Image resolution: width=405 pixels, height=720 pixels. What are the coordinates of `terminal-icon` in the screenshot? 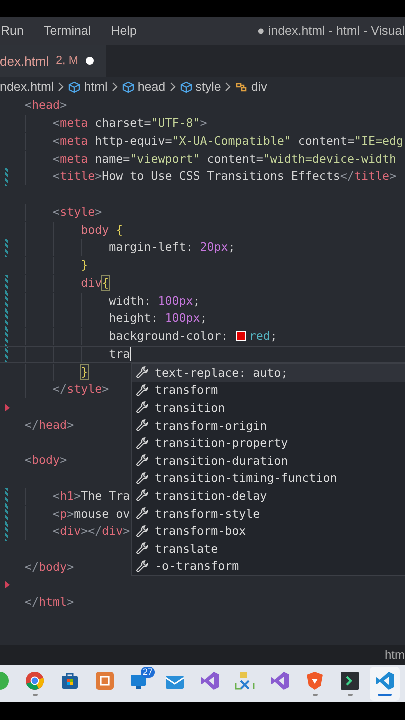 It's located at (350, 681).